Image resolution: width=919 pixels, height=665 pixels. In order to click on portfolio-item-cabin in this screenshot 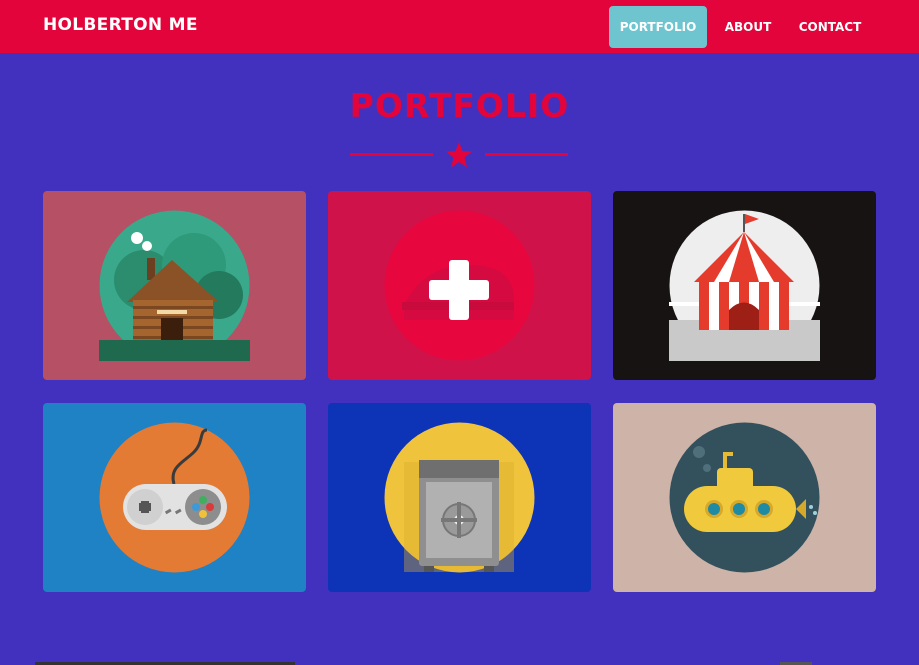, I will do `click(174, 285)`.